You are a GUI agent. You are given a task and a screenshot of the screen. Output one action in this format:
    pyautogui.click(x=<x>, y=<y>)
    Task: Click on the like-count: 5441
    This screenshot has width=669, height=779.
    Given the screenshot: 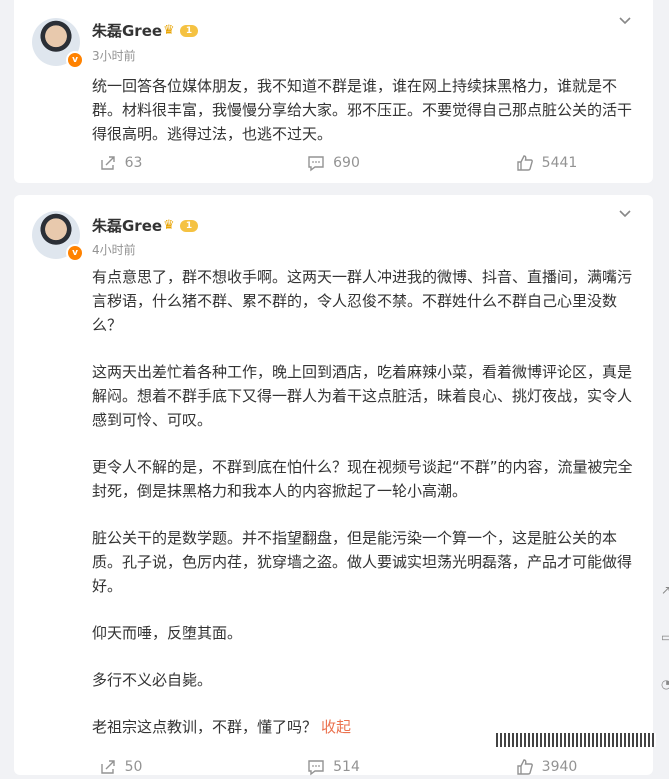 What is the action you would take?
    pyautogui.click(x=559, y=163)
    